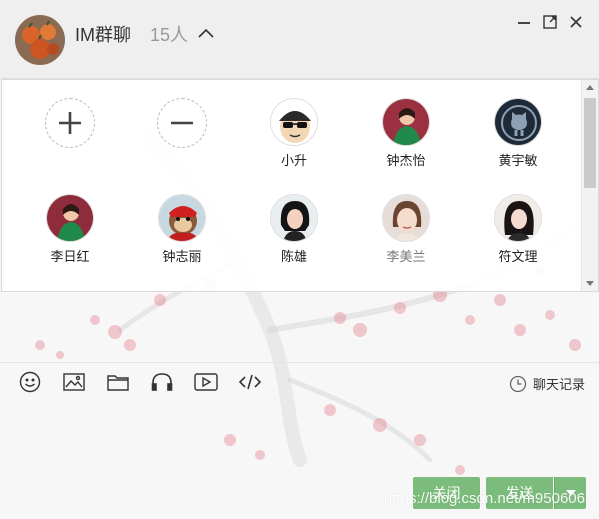 The image size is (599, 519). Describe the element at coordinates (250, 382) in the screenshot. I see `code-icon` at that location.